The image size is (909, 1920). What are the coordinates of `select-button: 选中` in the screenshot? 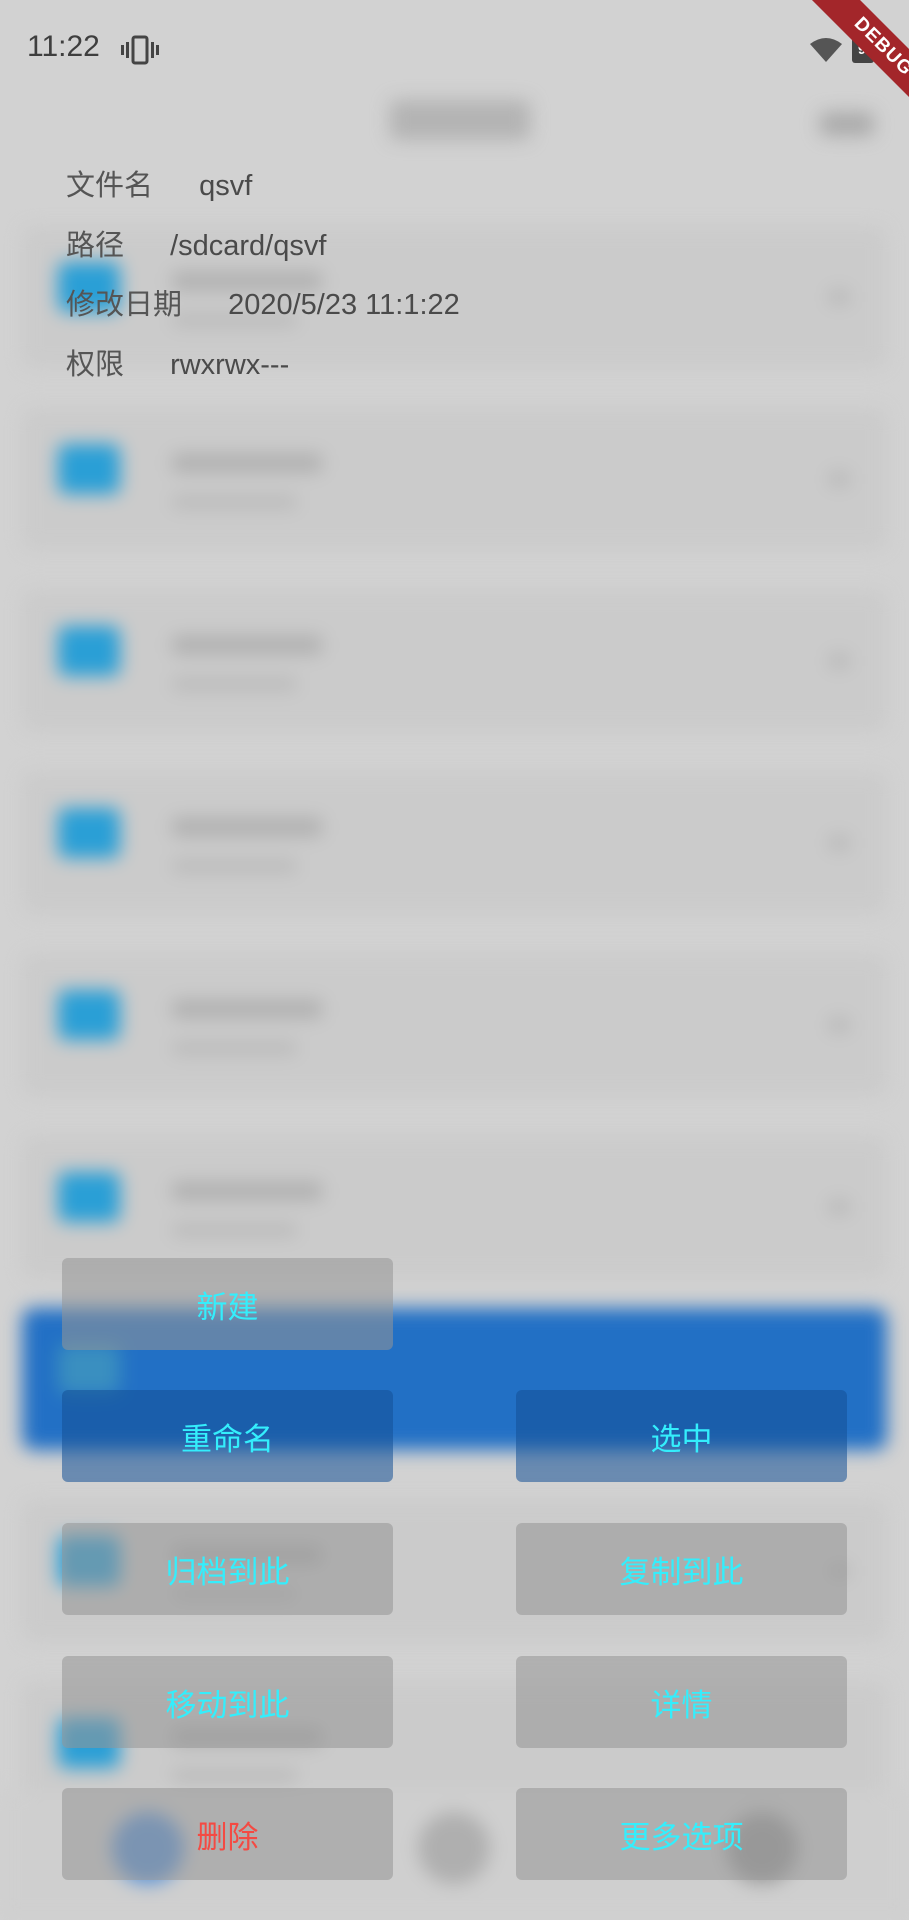 It's located at (681, 1436).